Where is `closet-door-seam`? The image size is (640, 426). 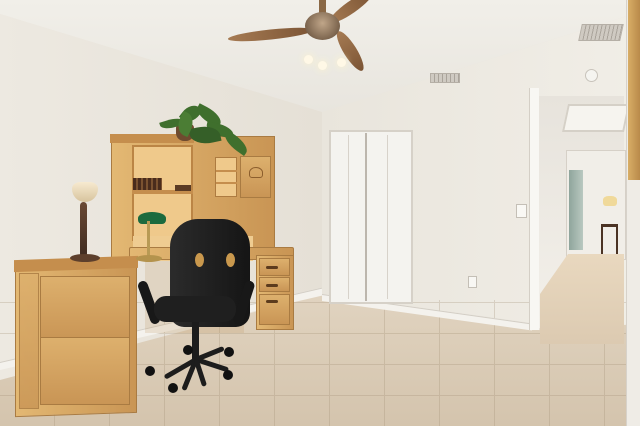
closet-door-seam is located at coordinates (366, 217).